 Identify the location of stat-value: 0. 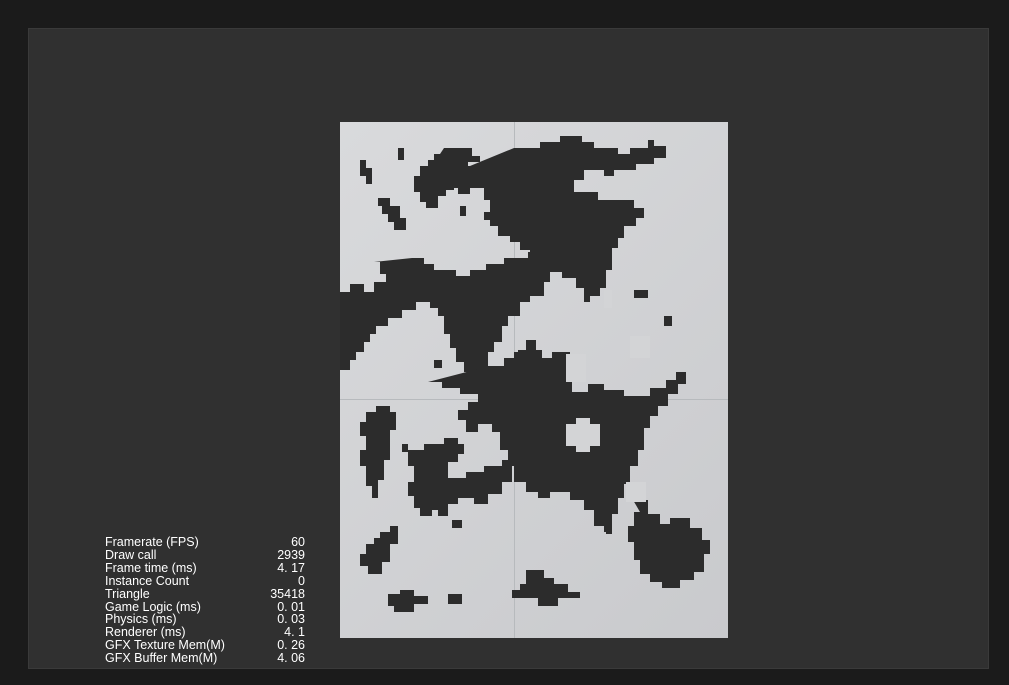
(301, 580).